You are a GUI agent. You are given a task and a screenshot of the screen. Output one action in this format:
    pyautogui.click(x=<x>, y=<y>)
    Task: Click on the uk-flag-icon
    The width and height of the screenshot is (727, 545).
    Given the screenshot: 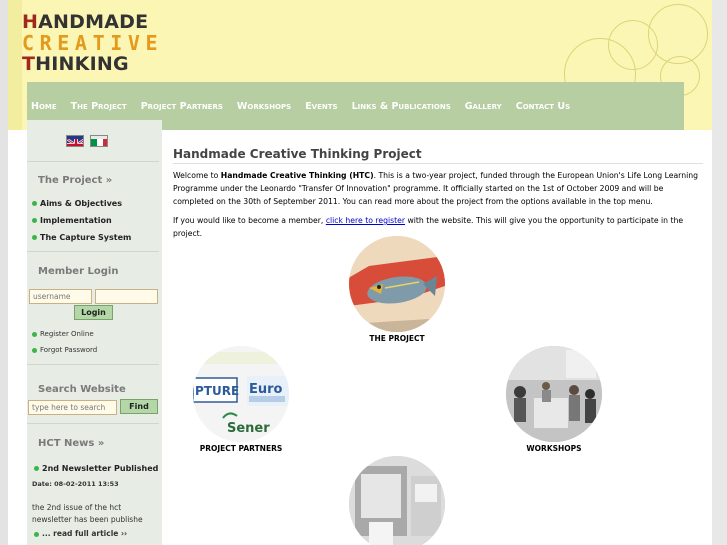 What is the action you would take?
    pyautogui.click(x=75, y=141)
    